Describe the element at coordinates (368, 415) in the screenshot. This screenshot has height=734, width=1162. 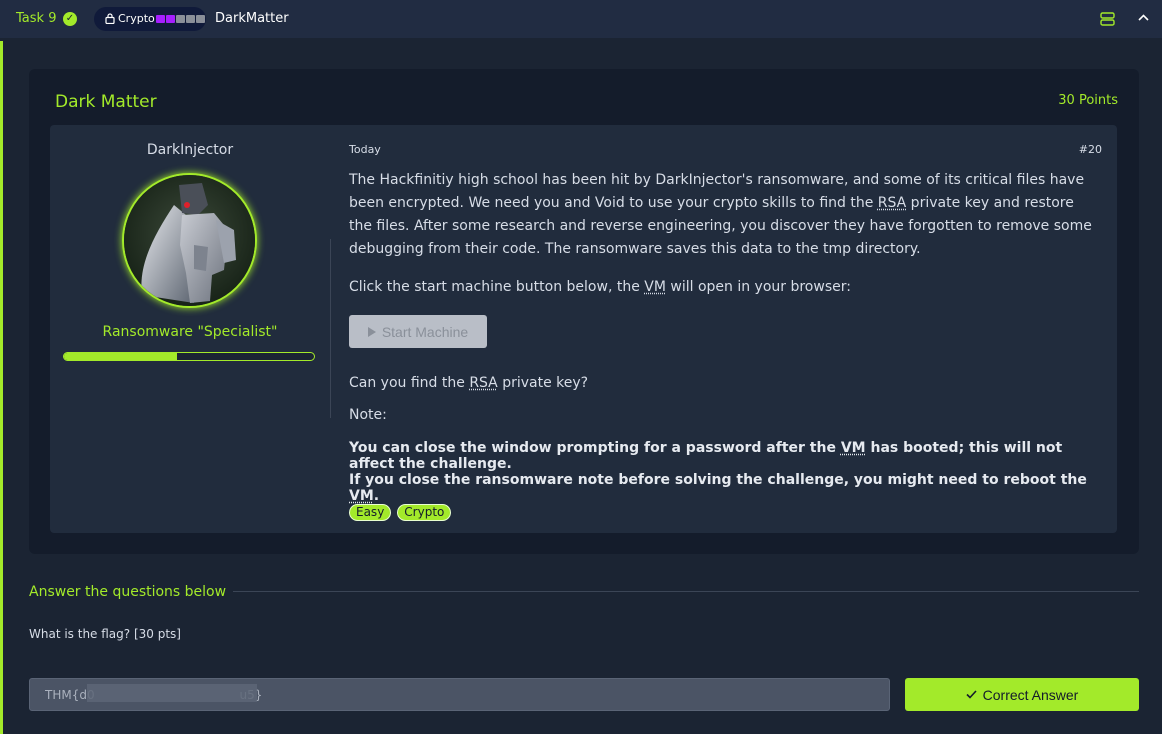
I see `note-label: Note:` at that location.